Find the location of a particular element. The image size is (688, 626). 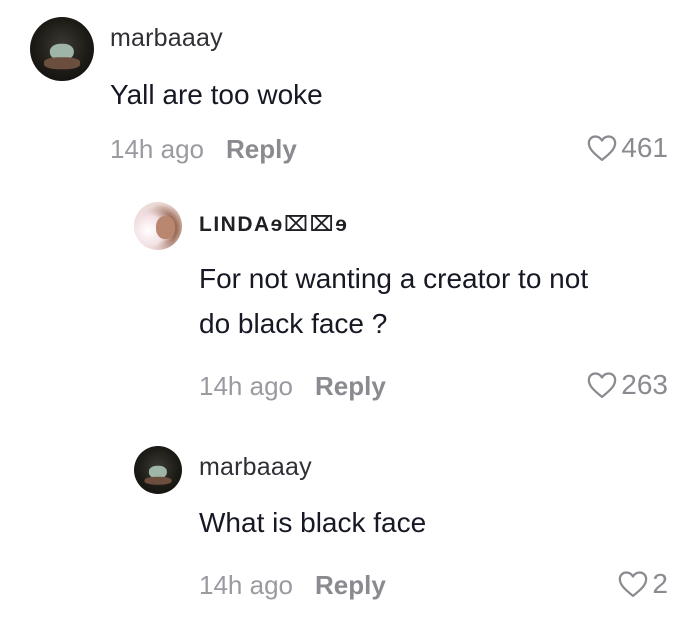

like-button: 461 is located at coordinates (627, 148).